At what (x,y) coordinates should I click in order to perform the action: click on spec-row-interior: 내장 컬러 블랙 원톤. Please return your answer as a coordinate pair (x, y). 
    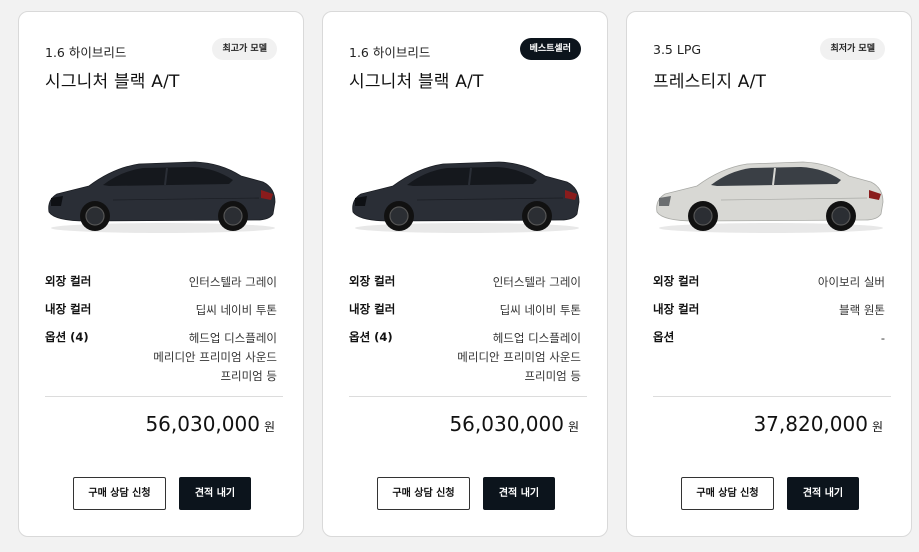
    Looking at the image, I should click on (769, 315).